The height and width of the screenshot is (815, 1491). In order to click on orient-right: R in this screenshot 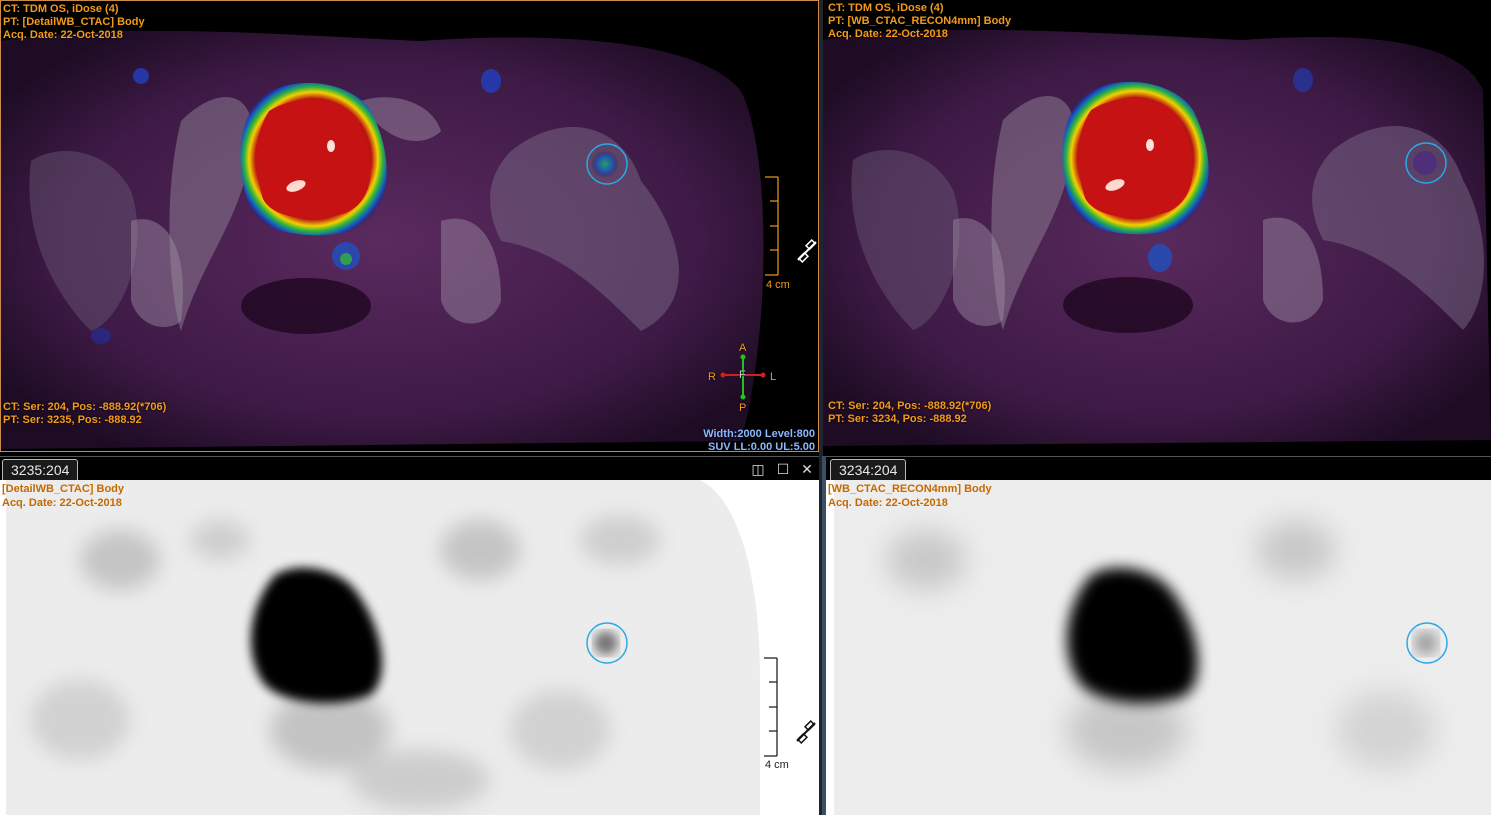, I will do `click(712, 377)`.